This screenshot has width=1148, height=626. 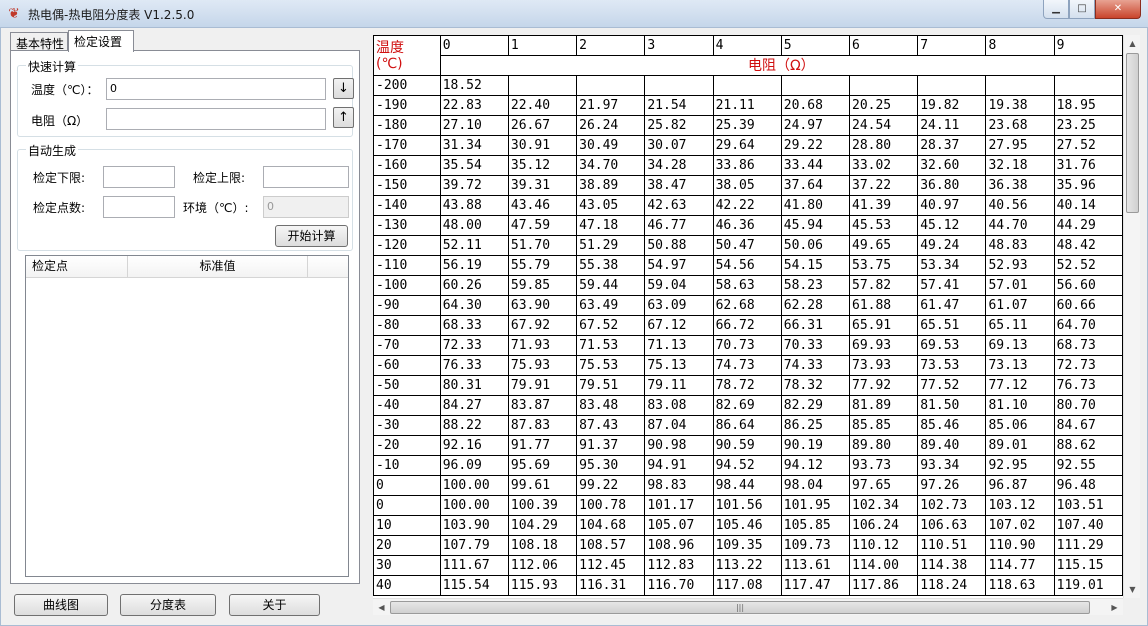 I want to click on about-button: 关于, so click(x=274, y=605).